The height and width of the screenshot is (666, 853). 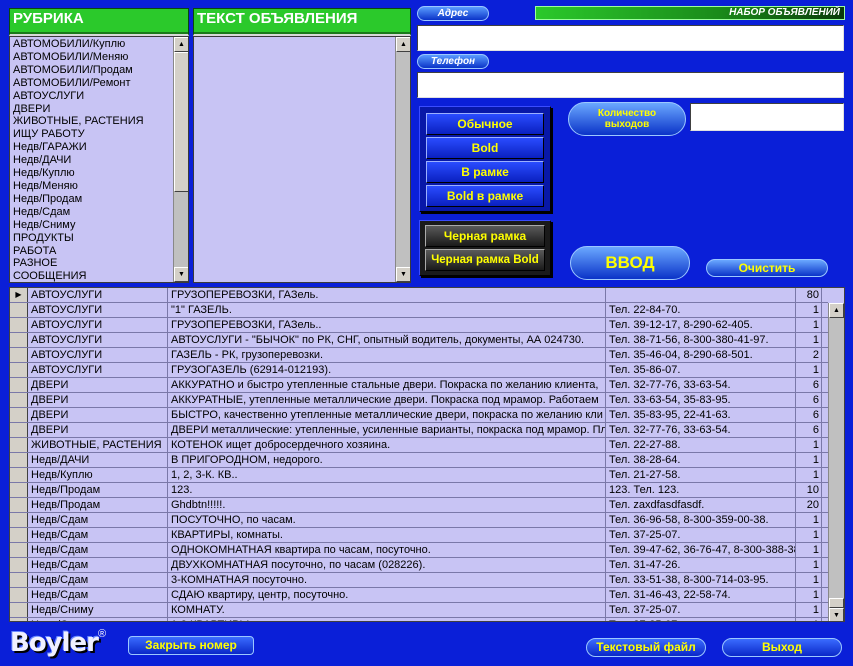 What do you see at coordinates (91, 276) in the screenshot?
I see `category-item: СООБЩЕНИЯ` at bounding box center [91, 276].